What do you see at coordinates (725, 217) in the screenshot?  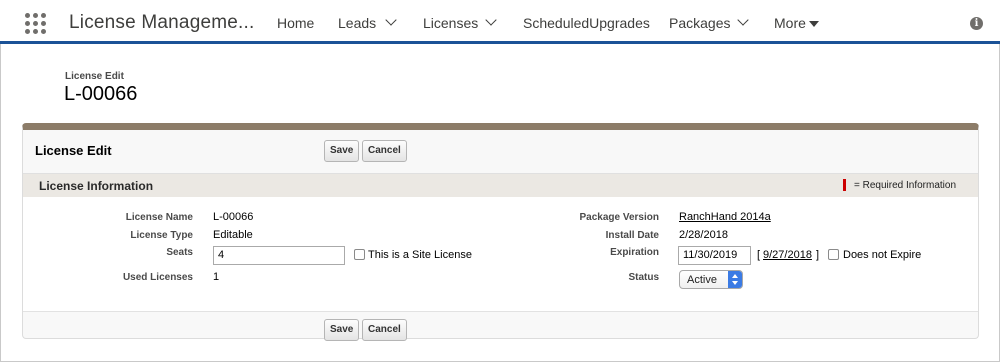 I see `package-version-link: RanchHand 2014a` at bounding box center [725, 217].